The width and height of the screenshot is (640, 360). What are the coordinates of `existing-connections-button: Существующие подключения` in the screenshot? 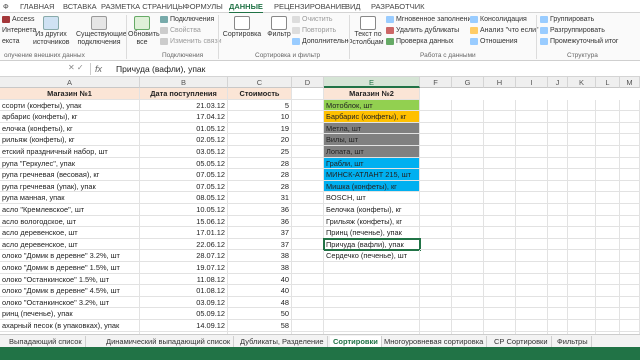 It's located at (101, 31).